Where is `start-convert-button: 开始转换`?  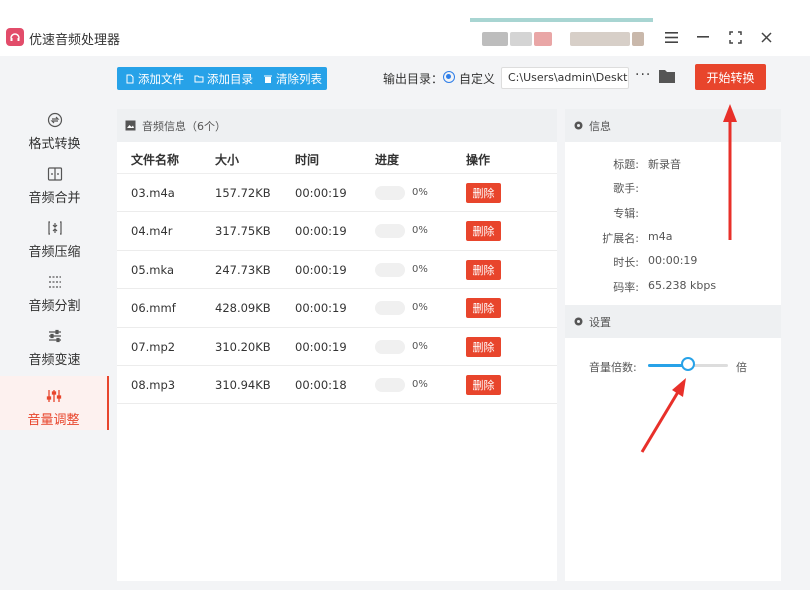 start-convert-button: 开始转换 is located at coordinates (730, 77).